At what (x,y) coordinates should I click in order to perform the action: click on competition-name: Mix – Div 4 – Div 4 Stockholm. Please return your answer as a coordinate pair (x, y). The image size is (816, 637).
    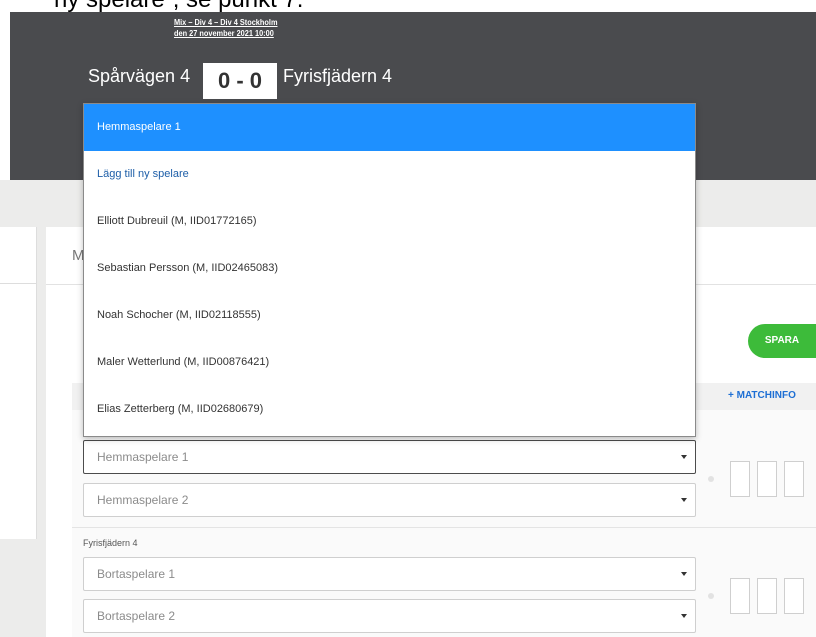
    Looking at the image, I should click on (225, 22).